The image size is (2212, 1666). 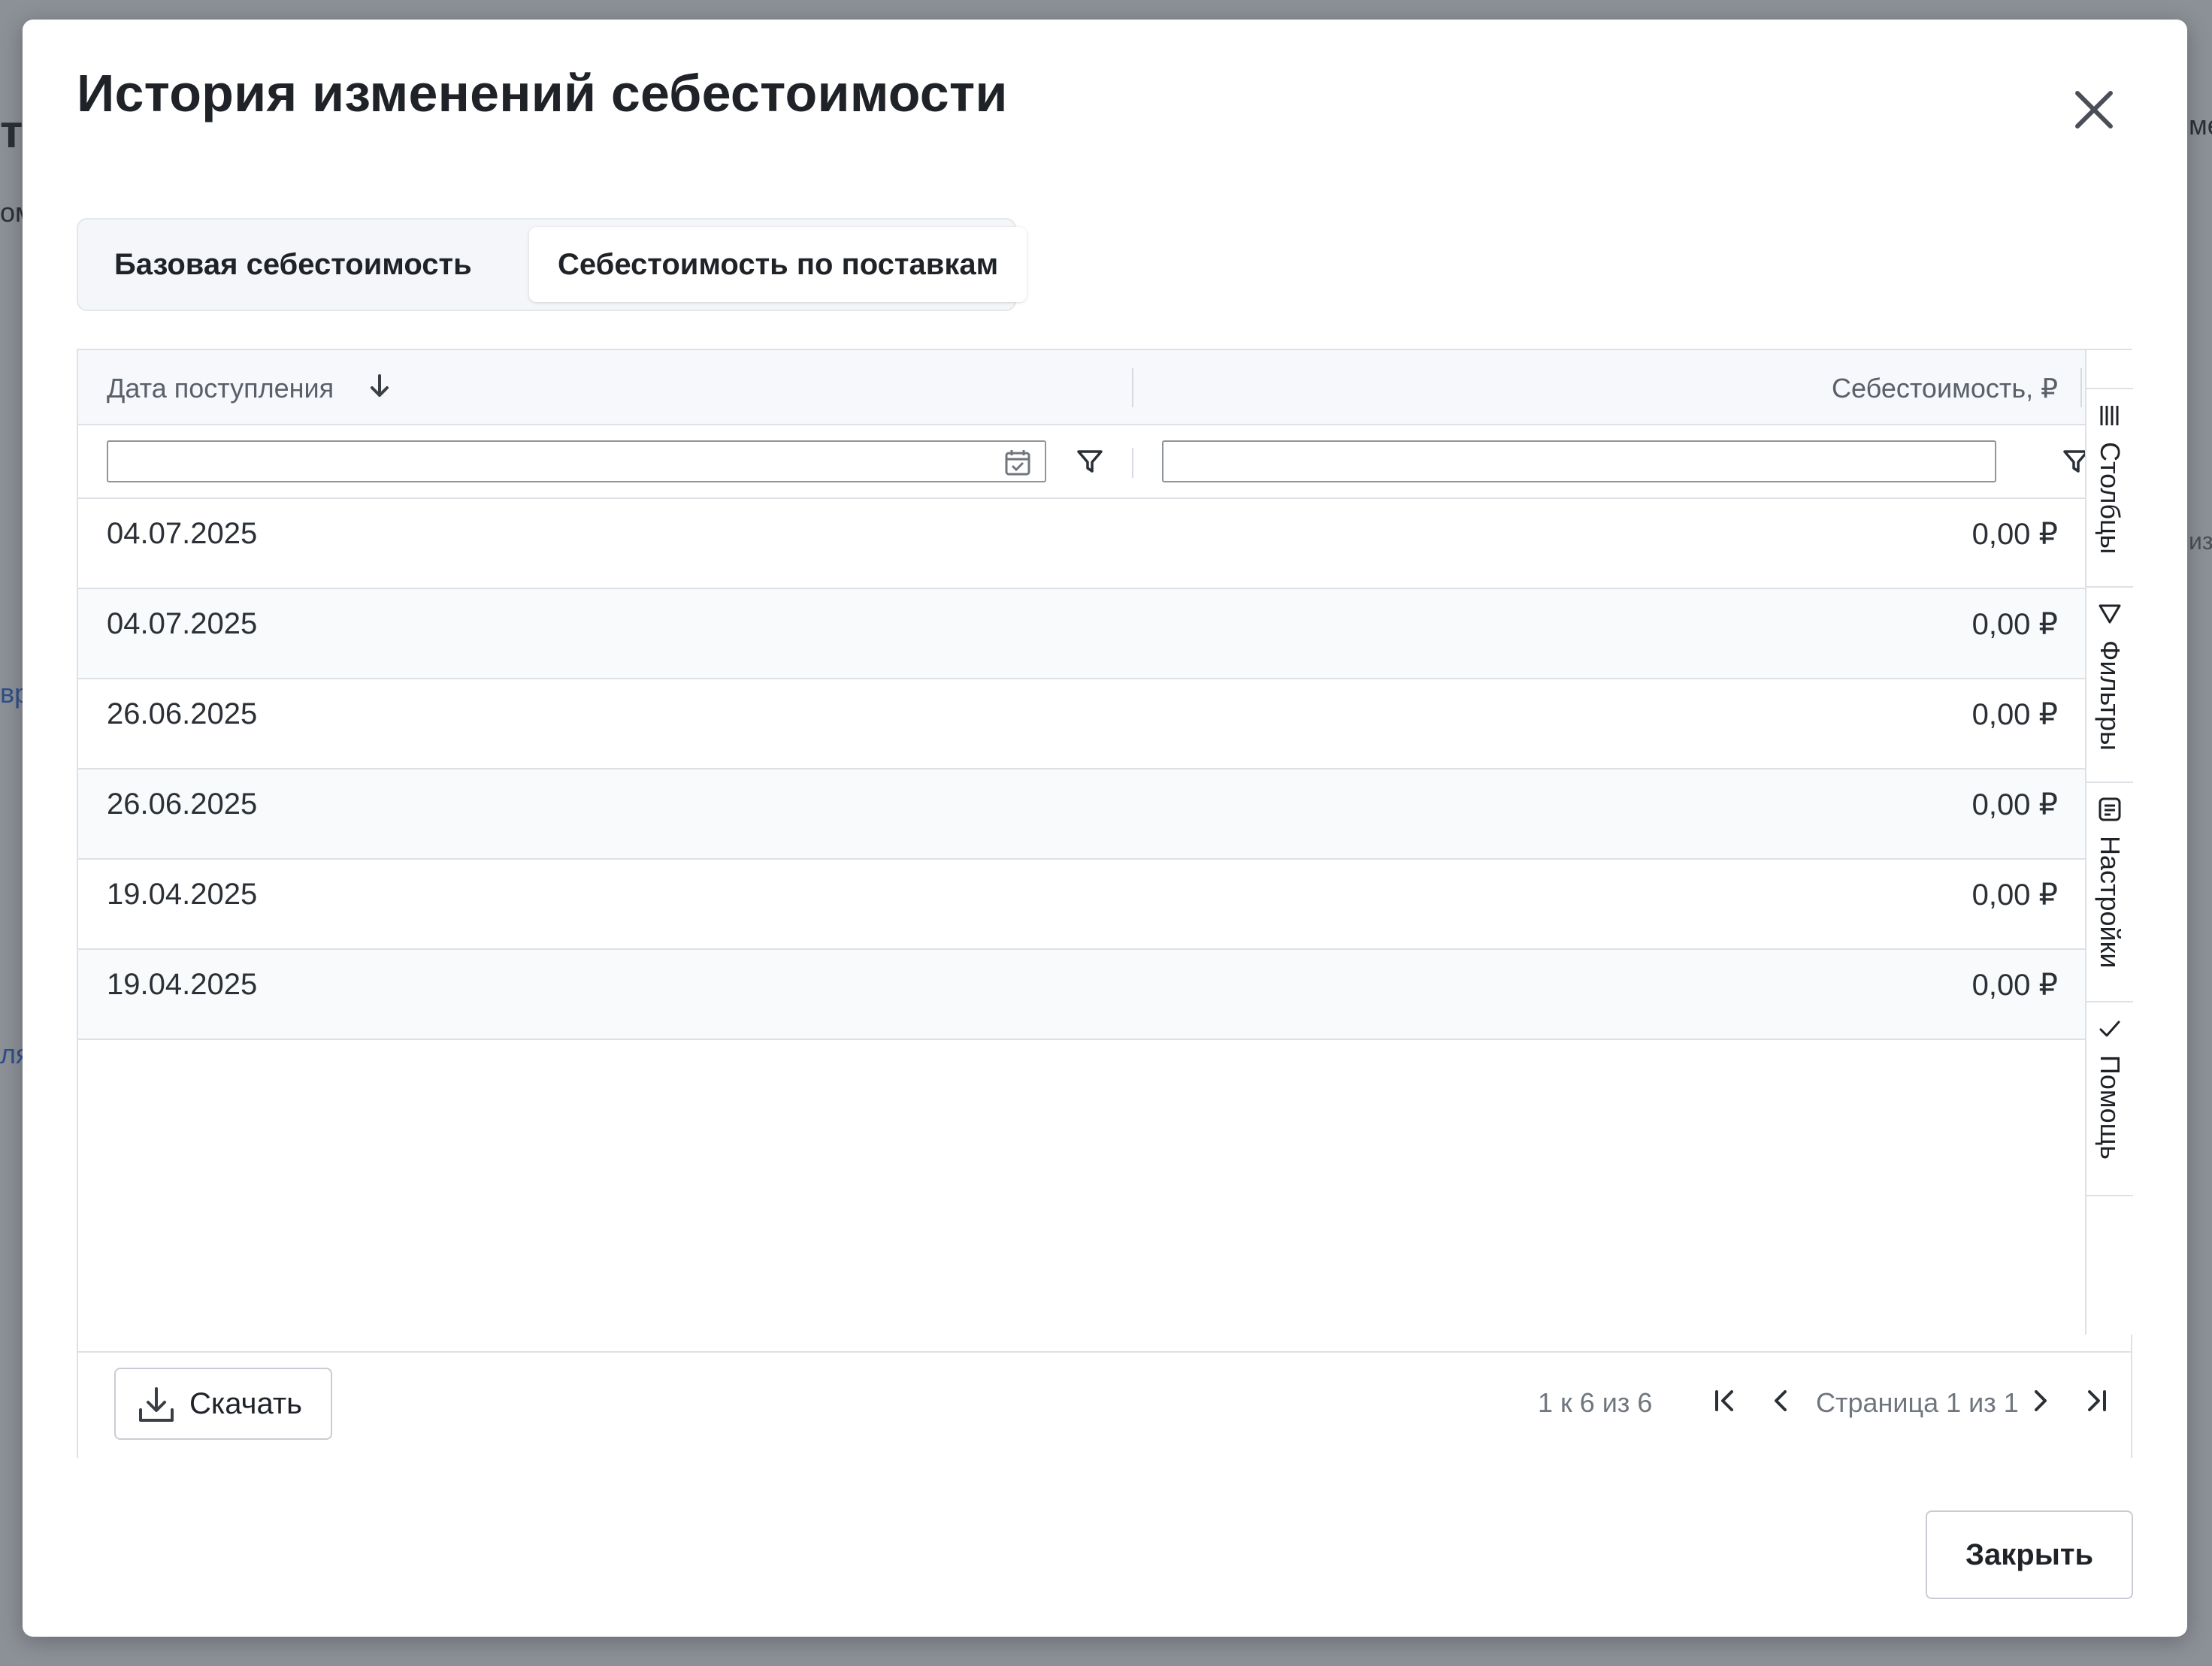 What do you see at coordinates (2110, 695) in the screenshot?
I see `side-tab-label: Фильтры` at bounding box center [2110, 695].